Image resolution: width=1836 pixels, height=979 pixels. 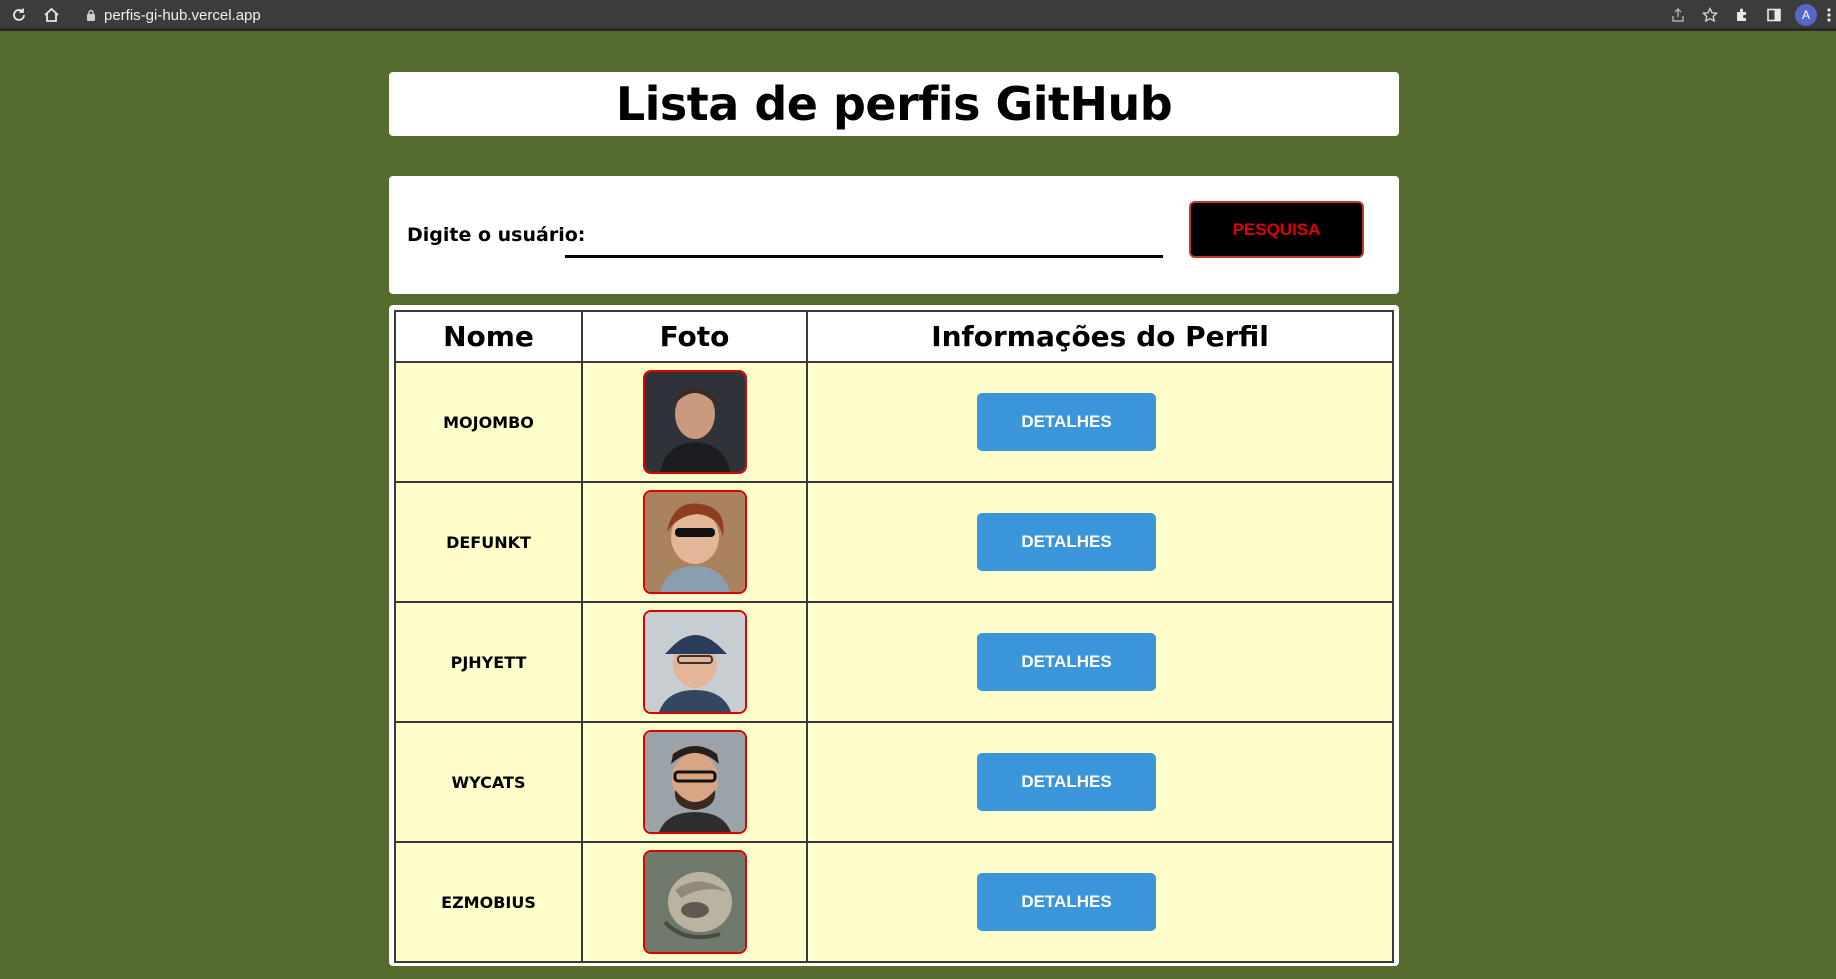 What do you see at coordinates (1806, 15) in the screenshot?
I see `profile-avatar: A` at bounding box center [1806, 15].